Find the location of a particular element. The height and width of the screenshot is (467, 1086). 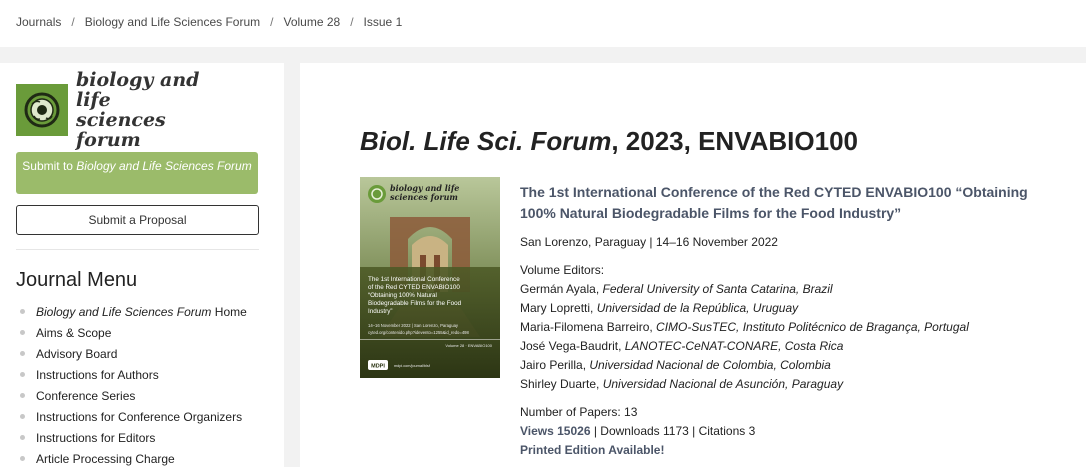

breadcrumb-volume: Volume 28 is located at coordinates (311, 22).